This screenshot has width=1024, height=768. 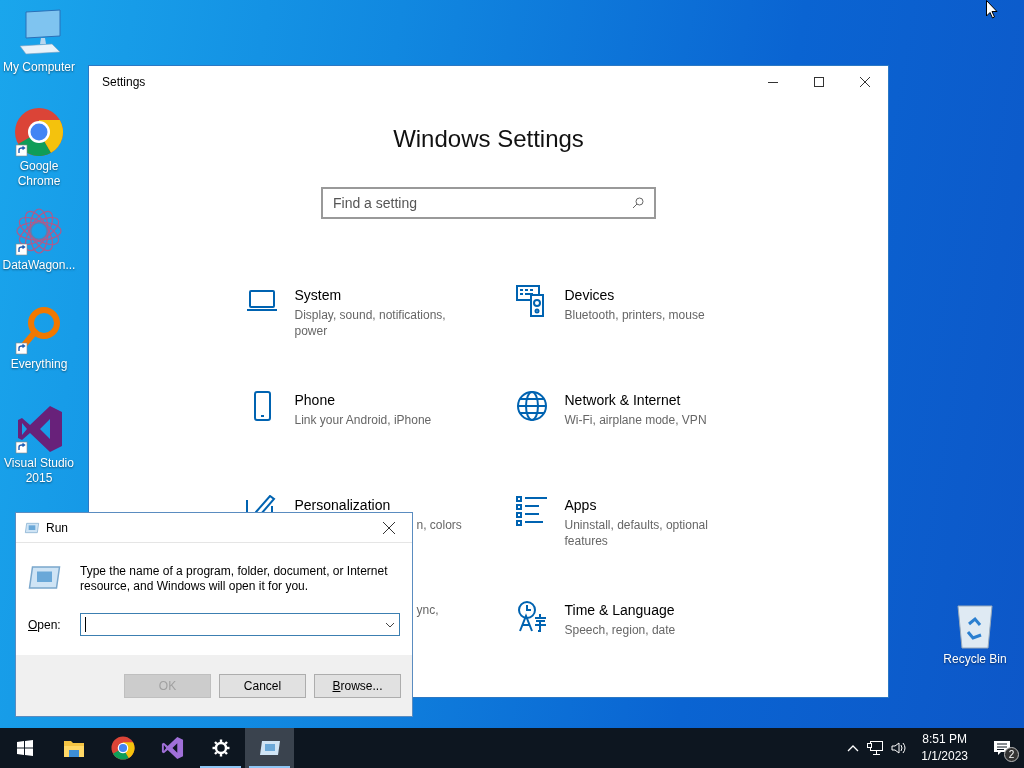 What do you see at coordinates (382, 400) in the screenshot?
I see `setting-title: Phone` at bounding box center [382, 400].